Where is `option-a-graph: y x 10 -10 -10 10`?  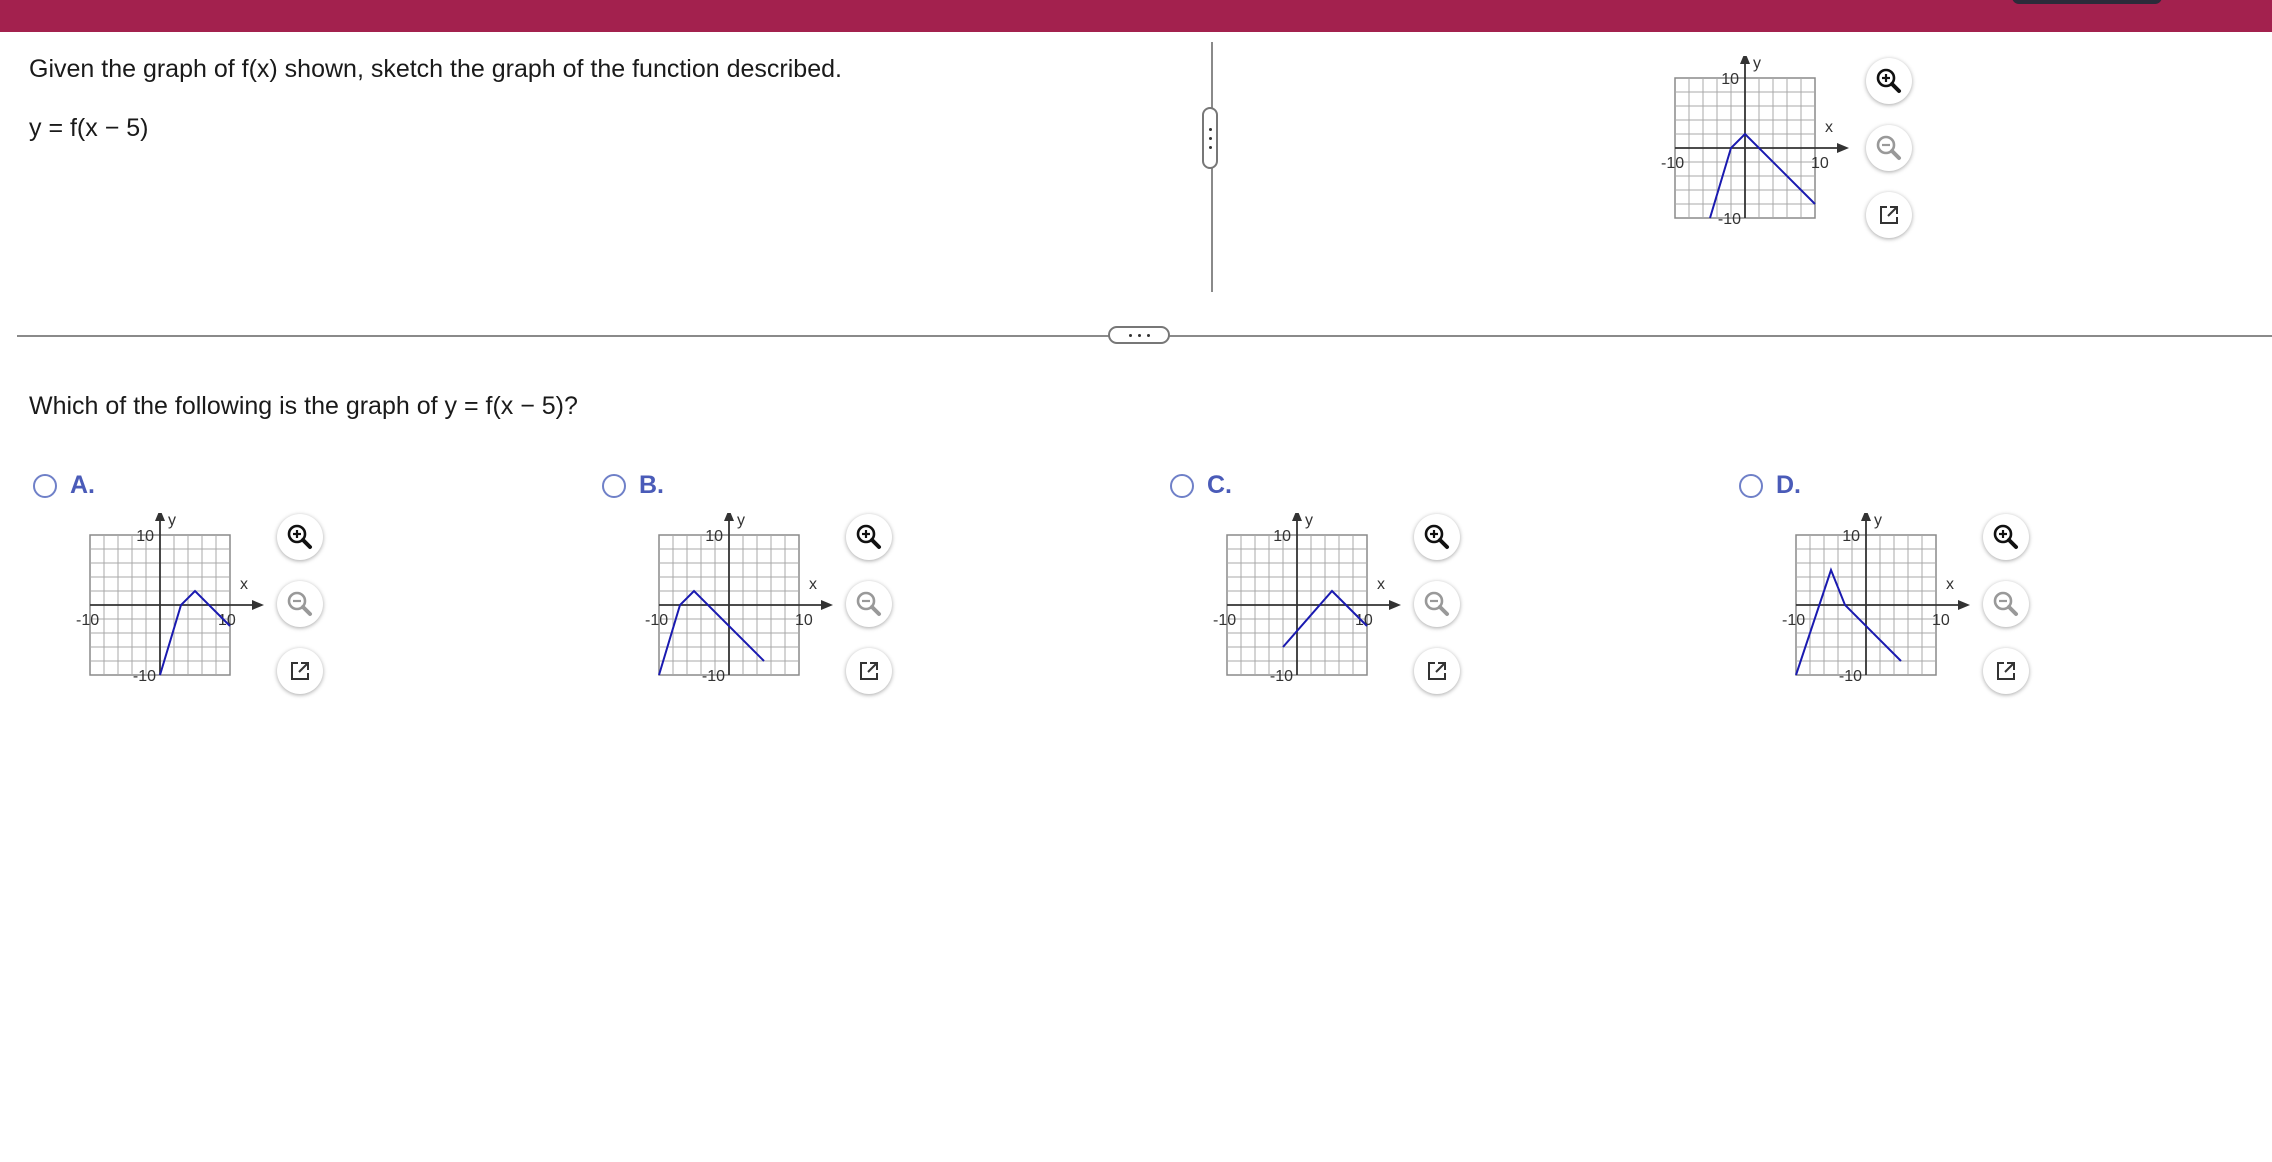 option-a-graph: y x 10 -10 -10 10 is located at coordinates (170, 608).